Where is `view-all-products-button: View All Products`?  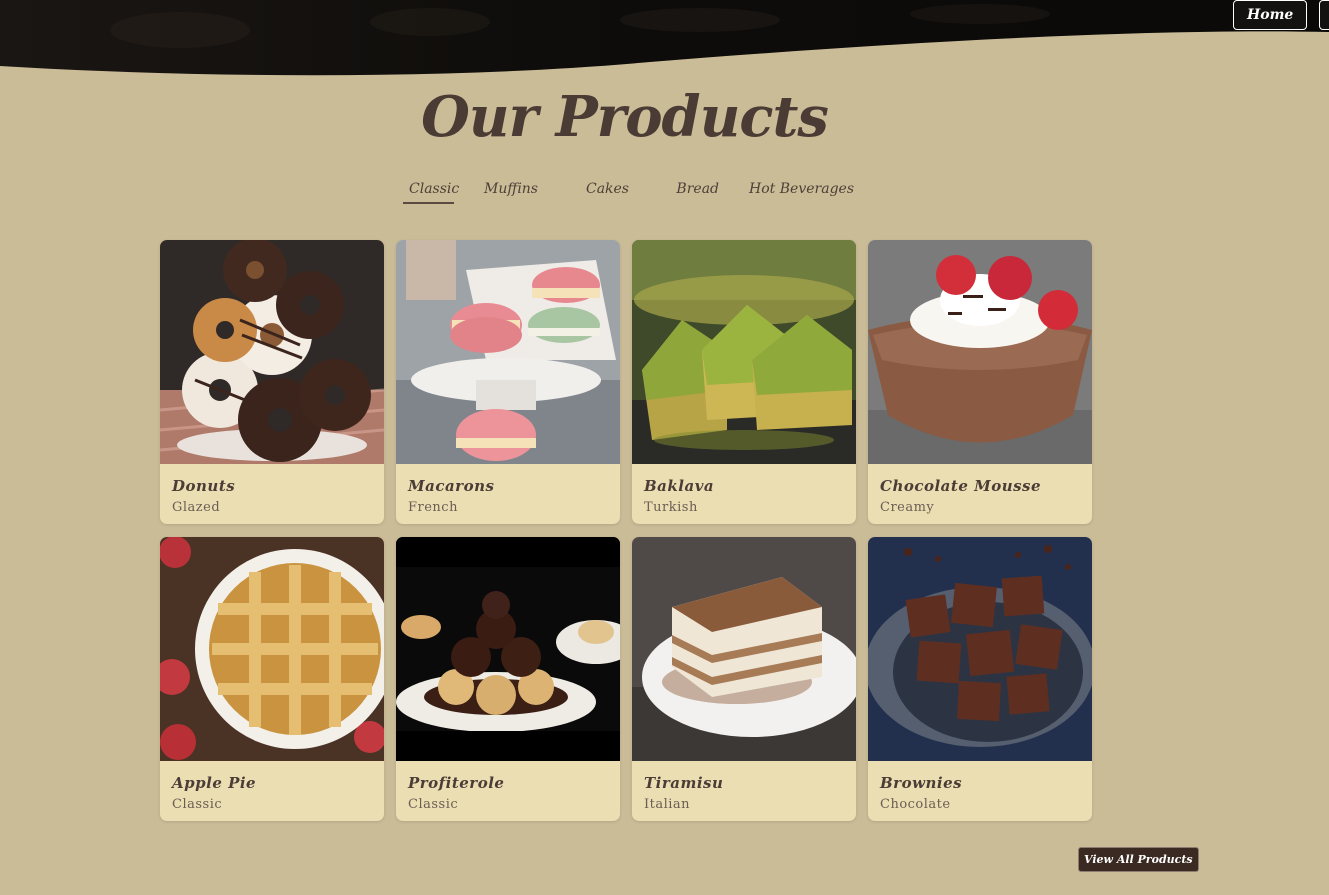 view-all-products-button: View All Products is located at coordinates (1138, 859).